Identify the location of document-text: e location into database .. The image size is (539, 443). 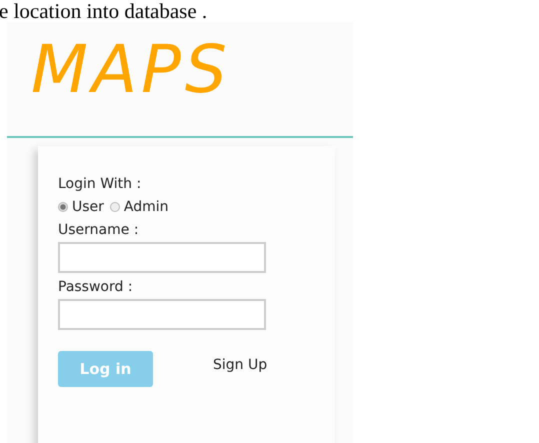
(104, 11).